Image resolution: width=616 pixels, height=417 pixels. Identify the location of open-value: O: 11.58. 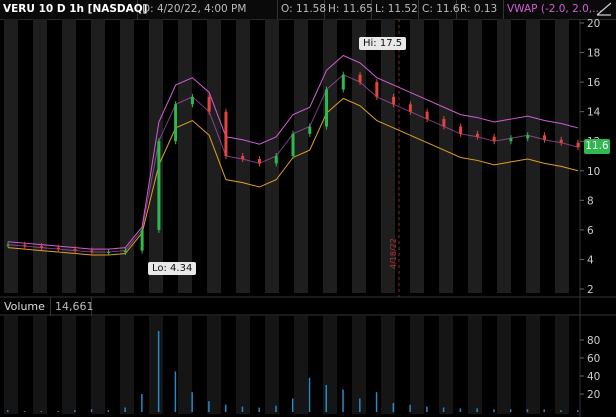
(302, 9).